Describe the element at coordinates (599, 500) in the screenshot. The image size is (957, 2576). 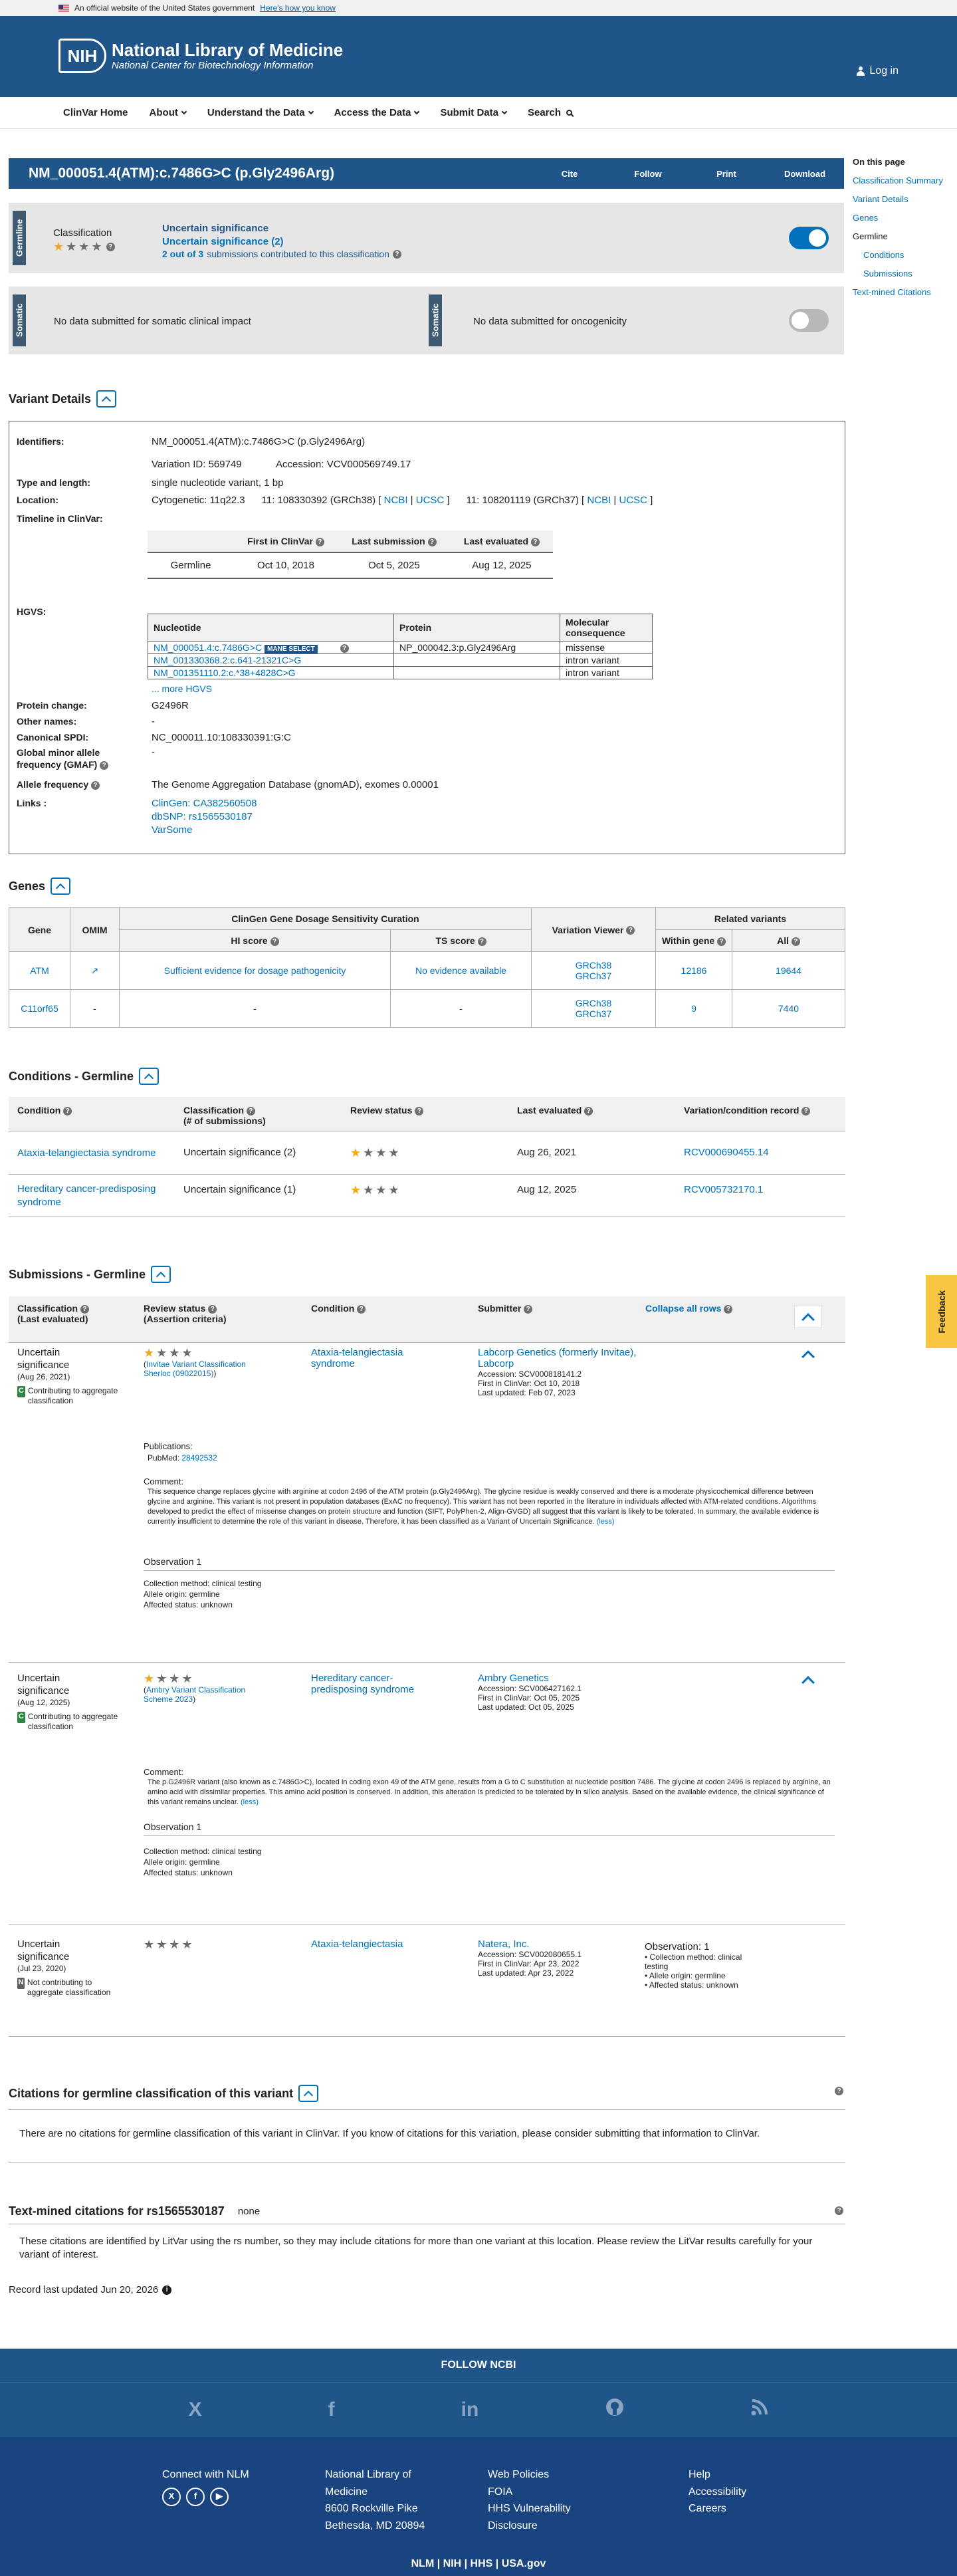
I see `ncbi-link-37: NCBI` at that location.